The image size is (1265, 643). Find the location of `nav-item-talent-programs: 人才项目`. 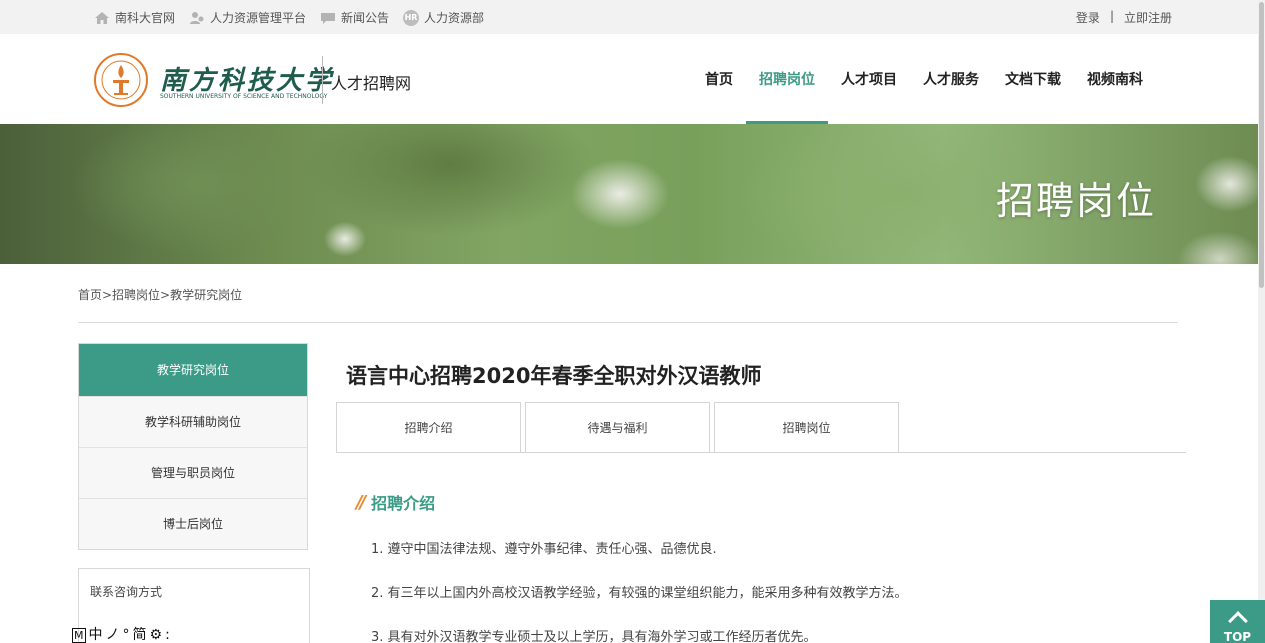

nav-item-talent-programs: 人才项目 is located at coordinates (869, 79).